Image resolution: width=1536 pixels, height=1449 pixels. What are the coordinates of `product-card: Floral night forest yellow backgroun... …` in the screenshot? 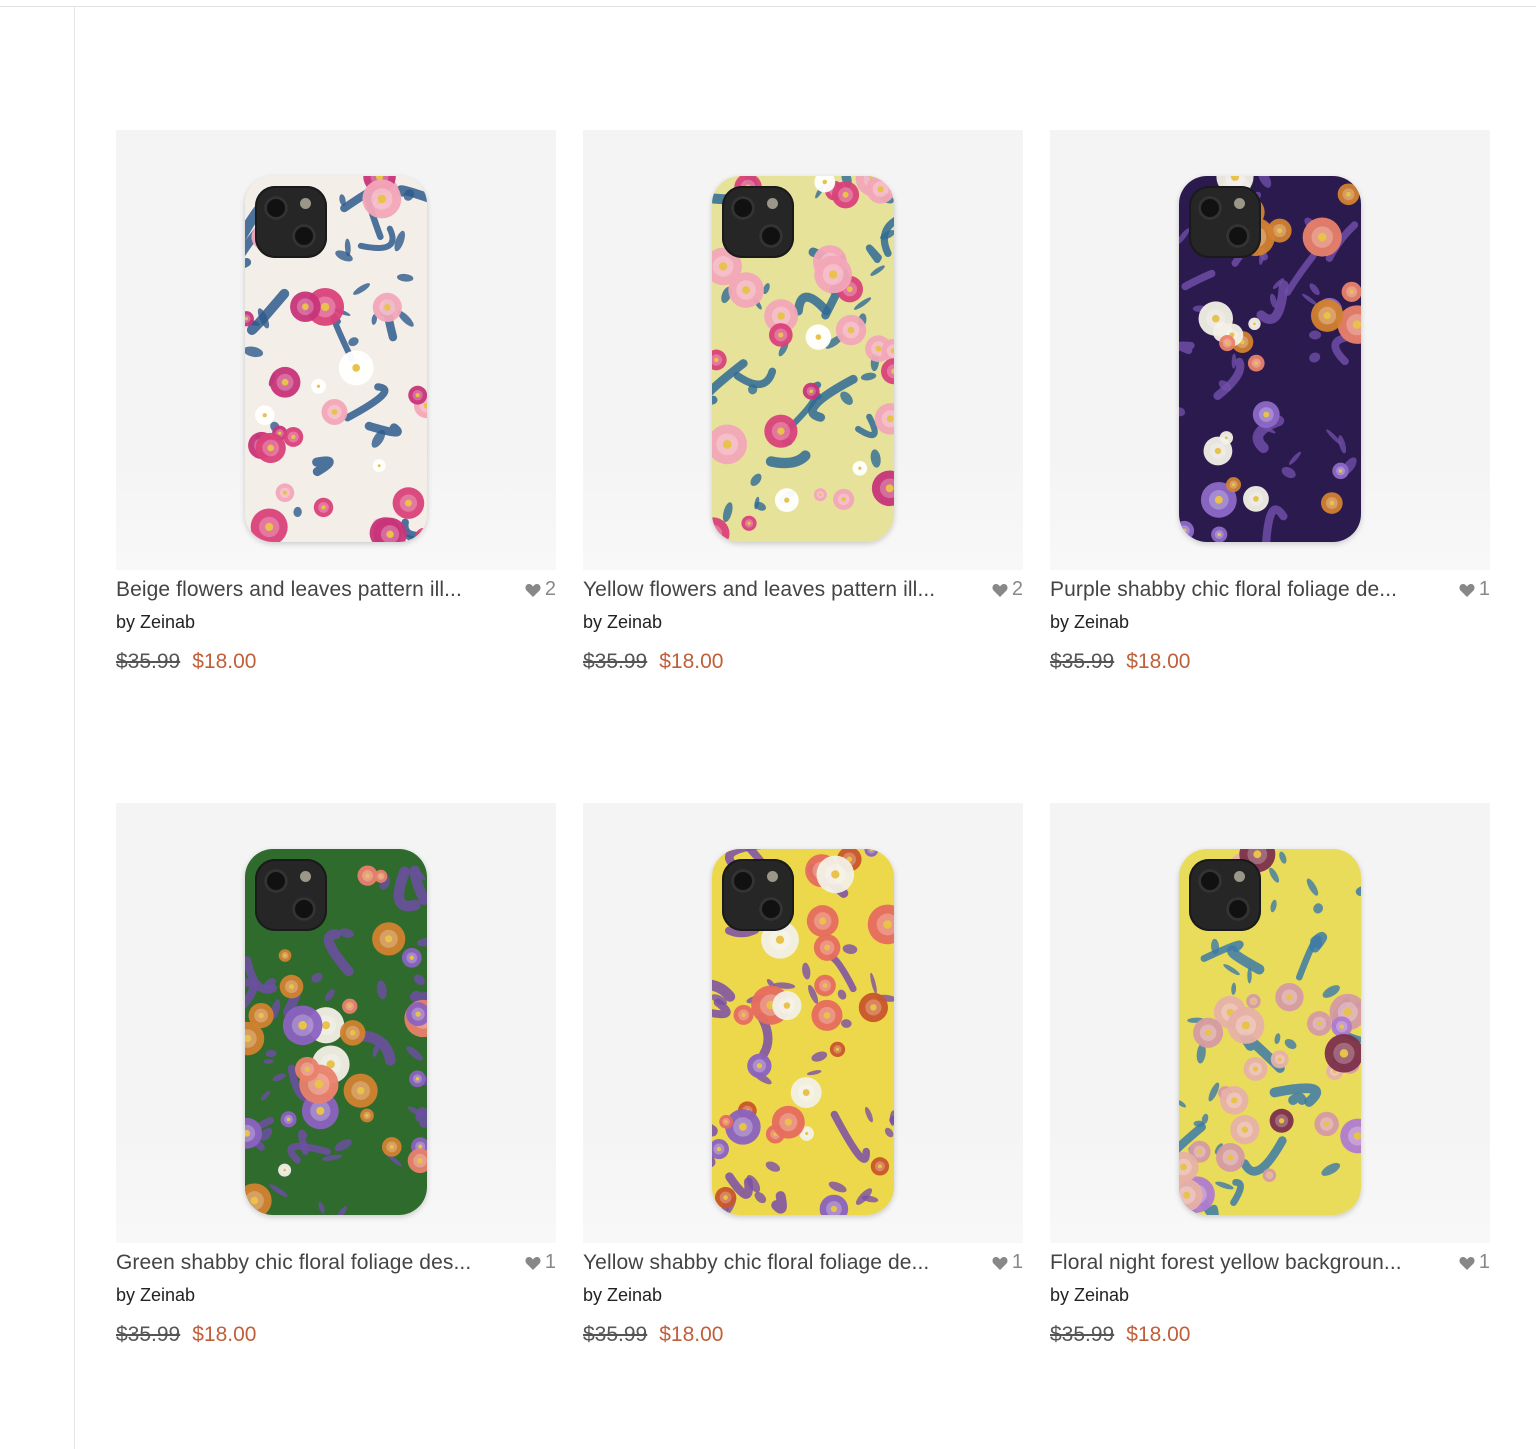 It's located at (1270, 1083).